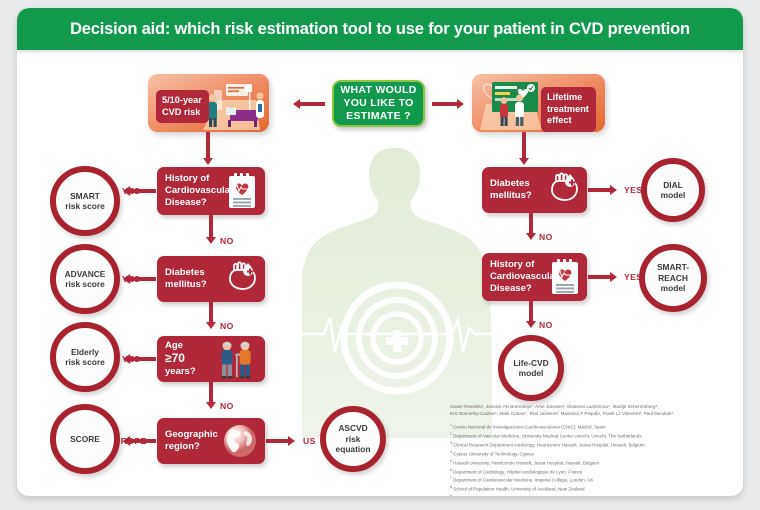 The width and height of the screenshot is (760, 510). I want to click on left-step-4-box: Geographic region?, so click(211, 441).